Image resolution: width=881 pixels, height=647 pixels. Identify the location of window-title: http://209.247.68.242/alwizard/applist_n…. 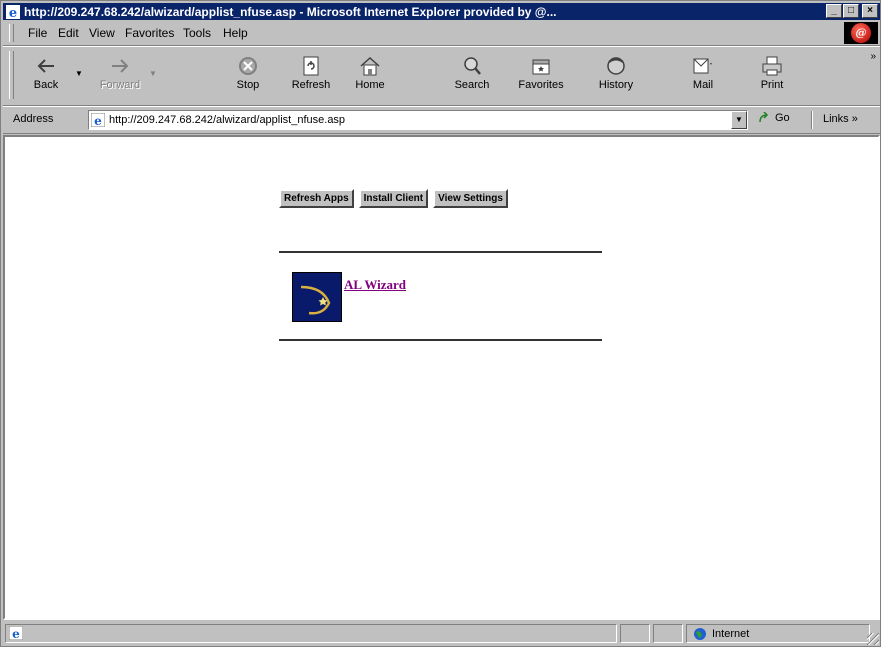
(290, 11).